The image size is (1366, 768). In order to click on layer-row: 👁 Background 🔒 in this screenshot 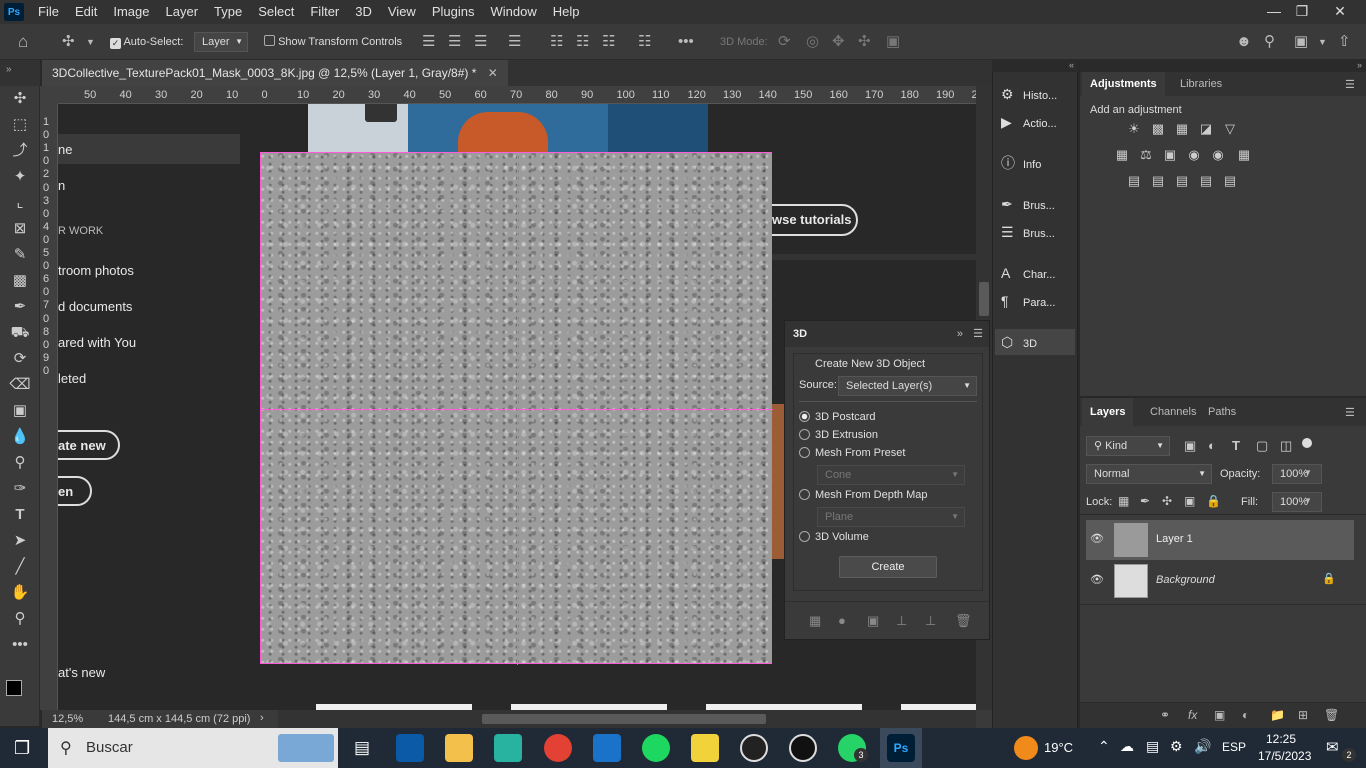, I will do `click(1220, 581)`.